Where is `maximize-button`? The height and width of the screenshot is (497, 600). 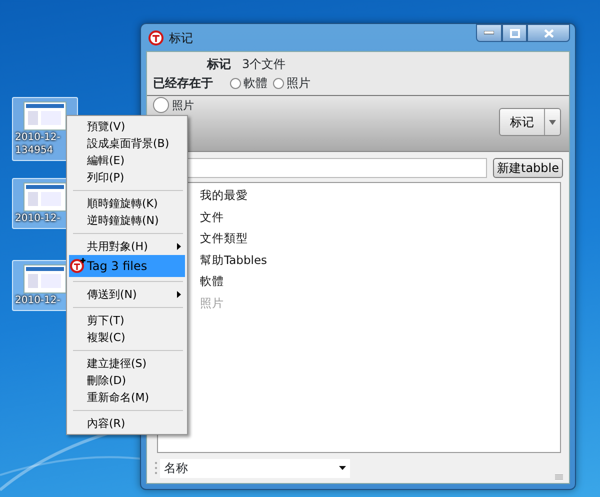
maximize-button is located at coordinates (514, 33).